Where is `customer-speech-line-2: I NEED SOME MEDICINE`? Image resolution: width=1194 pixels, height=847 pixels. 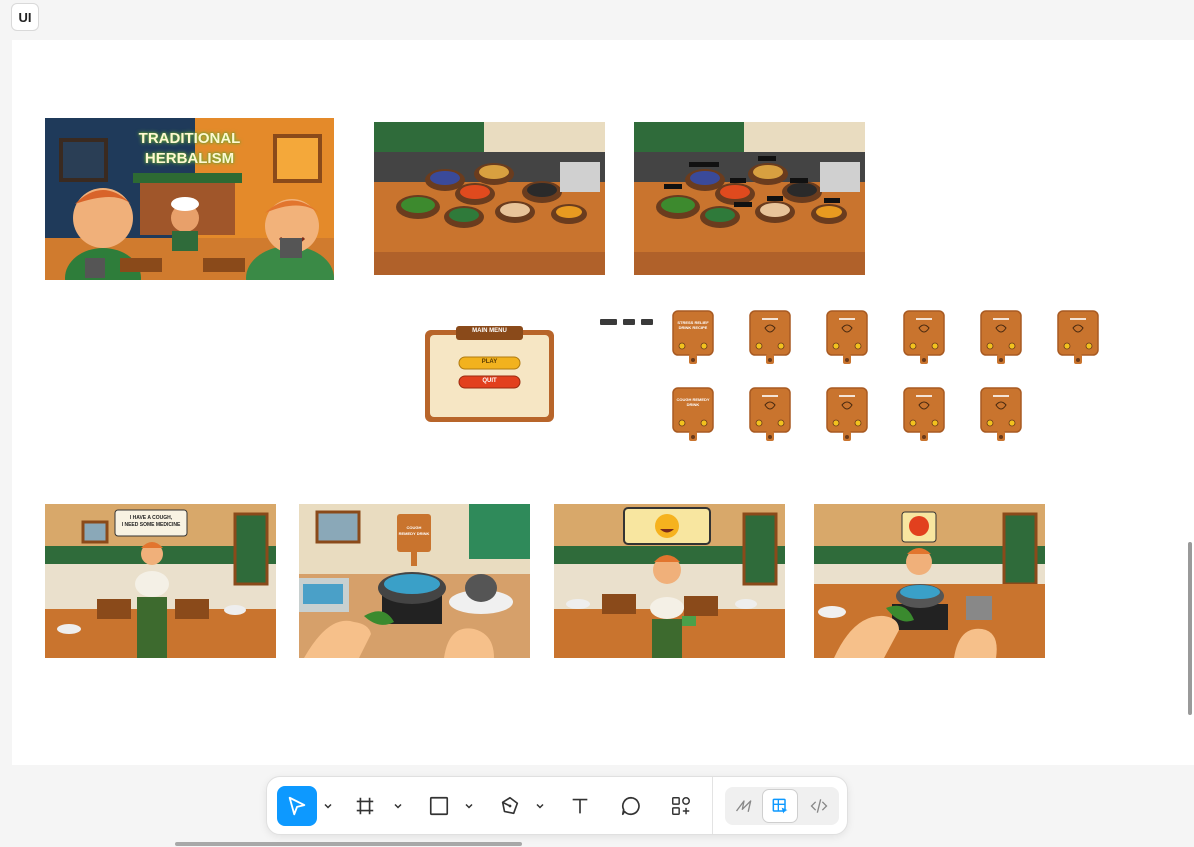 customer-speech-line-2: I NEED SOME MEDICINE is located at coordinates (151, 525).